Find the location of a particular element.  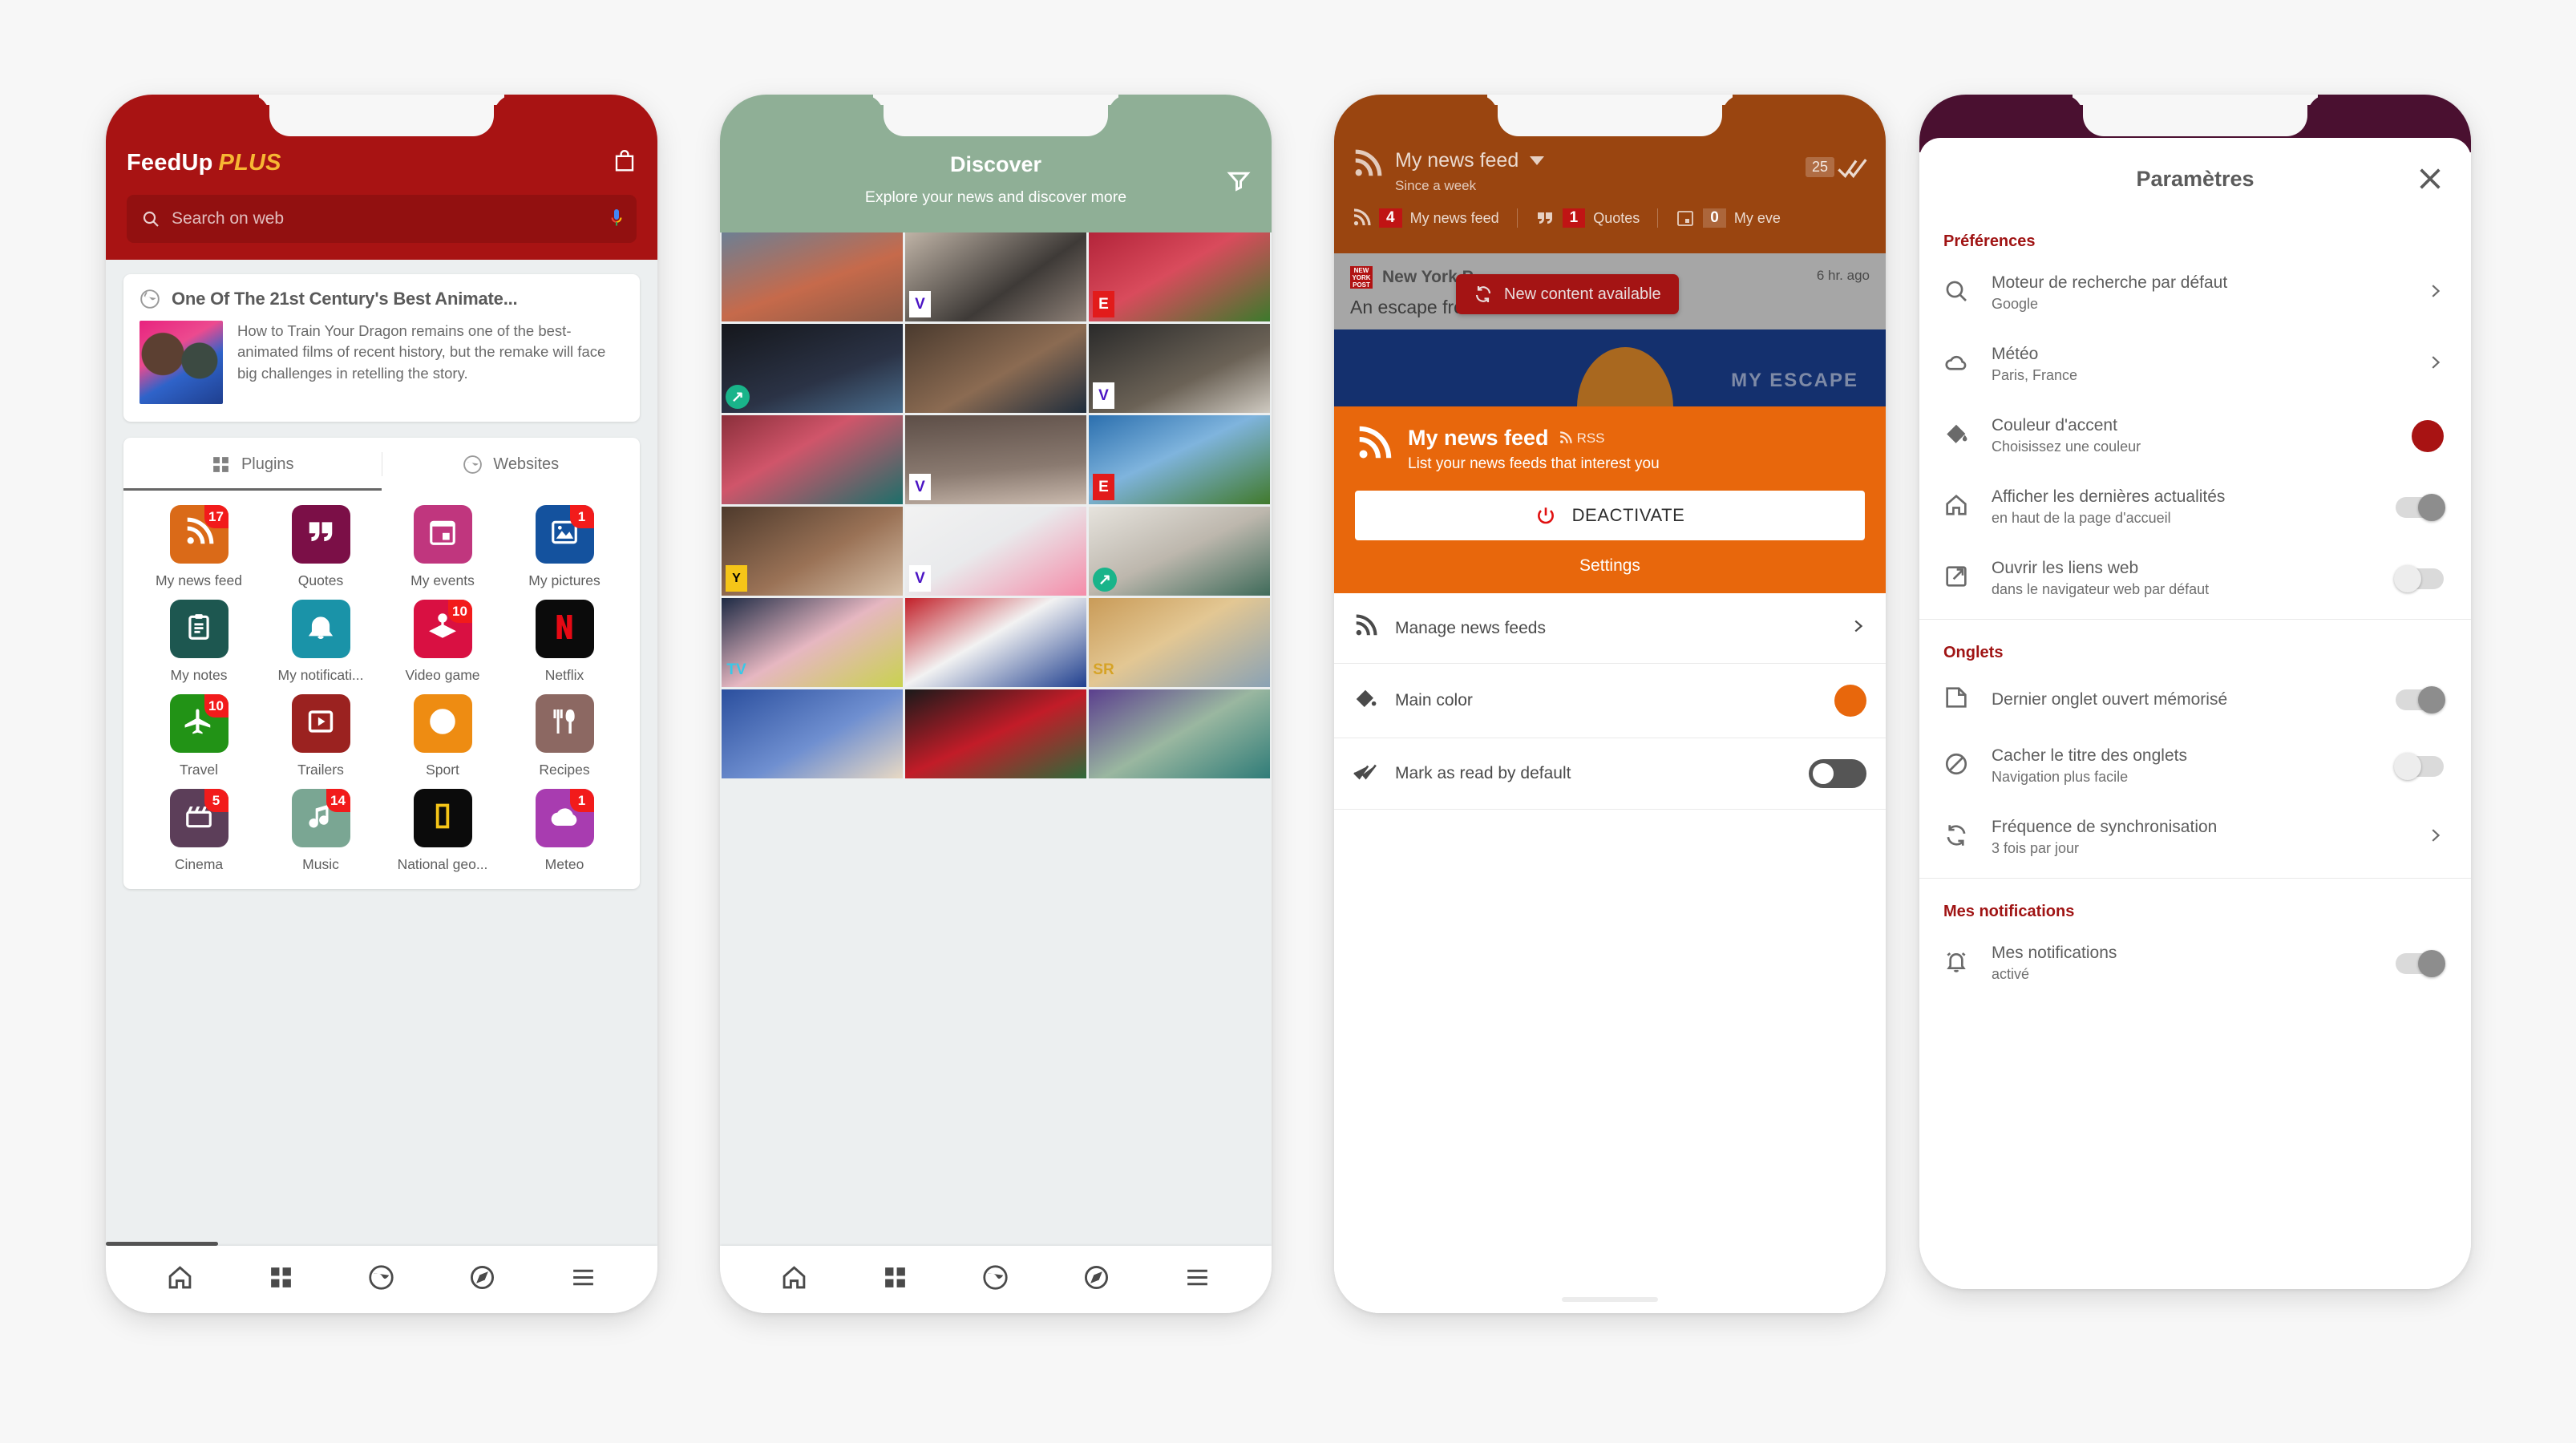

plugin-cell: 1 Meteo is located at coordinates (564, 831).